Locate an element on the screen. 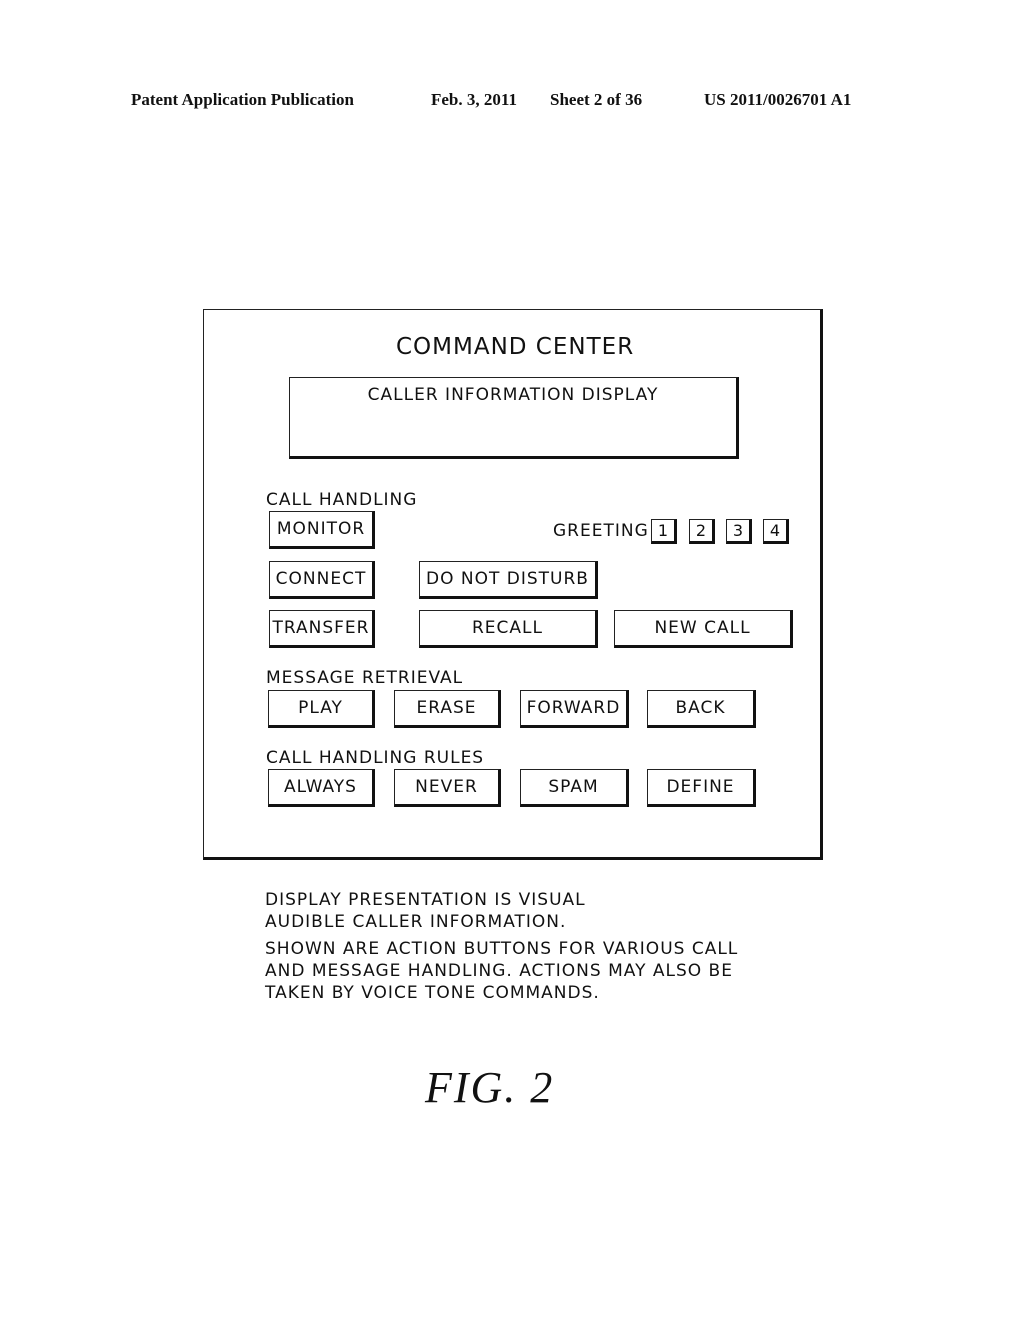 The width and height of the screenshot is (1024, 1320). display-label: CALLER INFORMATION DISPLAY is located at coordinates (513, 395).